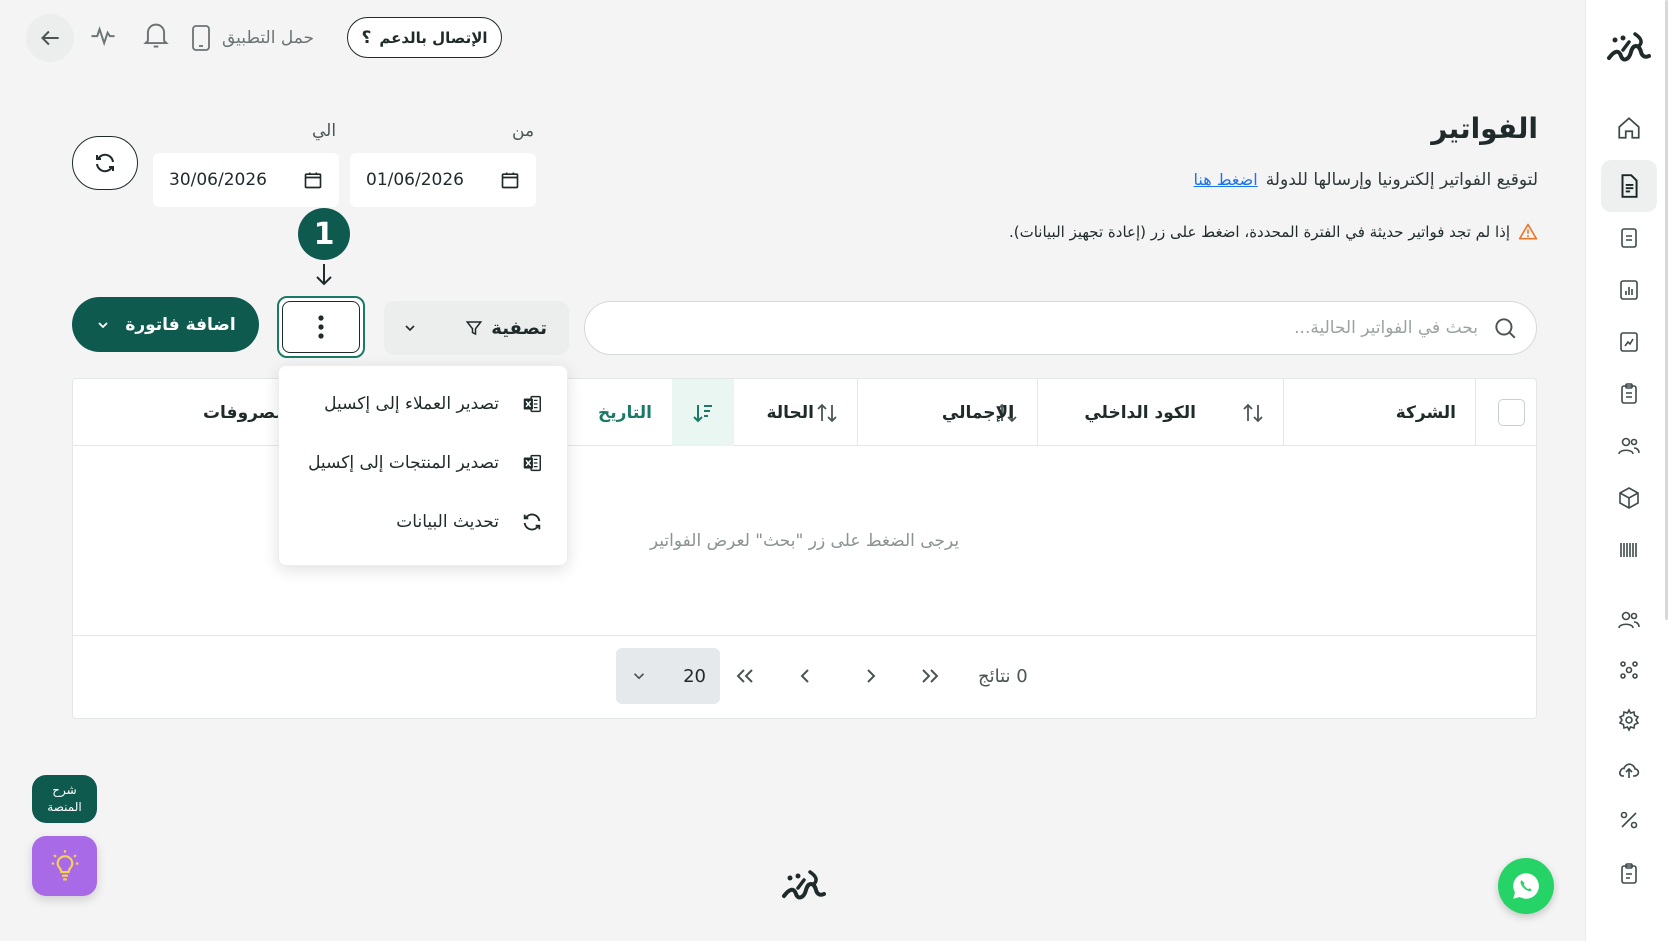 The image size is (1672, 941). I want to click on whatsapp-chat-button, so click(1526, 886).